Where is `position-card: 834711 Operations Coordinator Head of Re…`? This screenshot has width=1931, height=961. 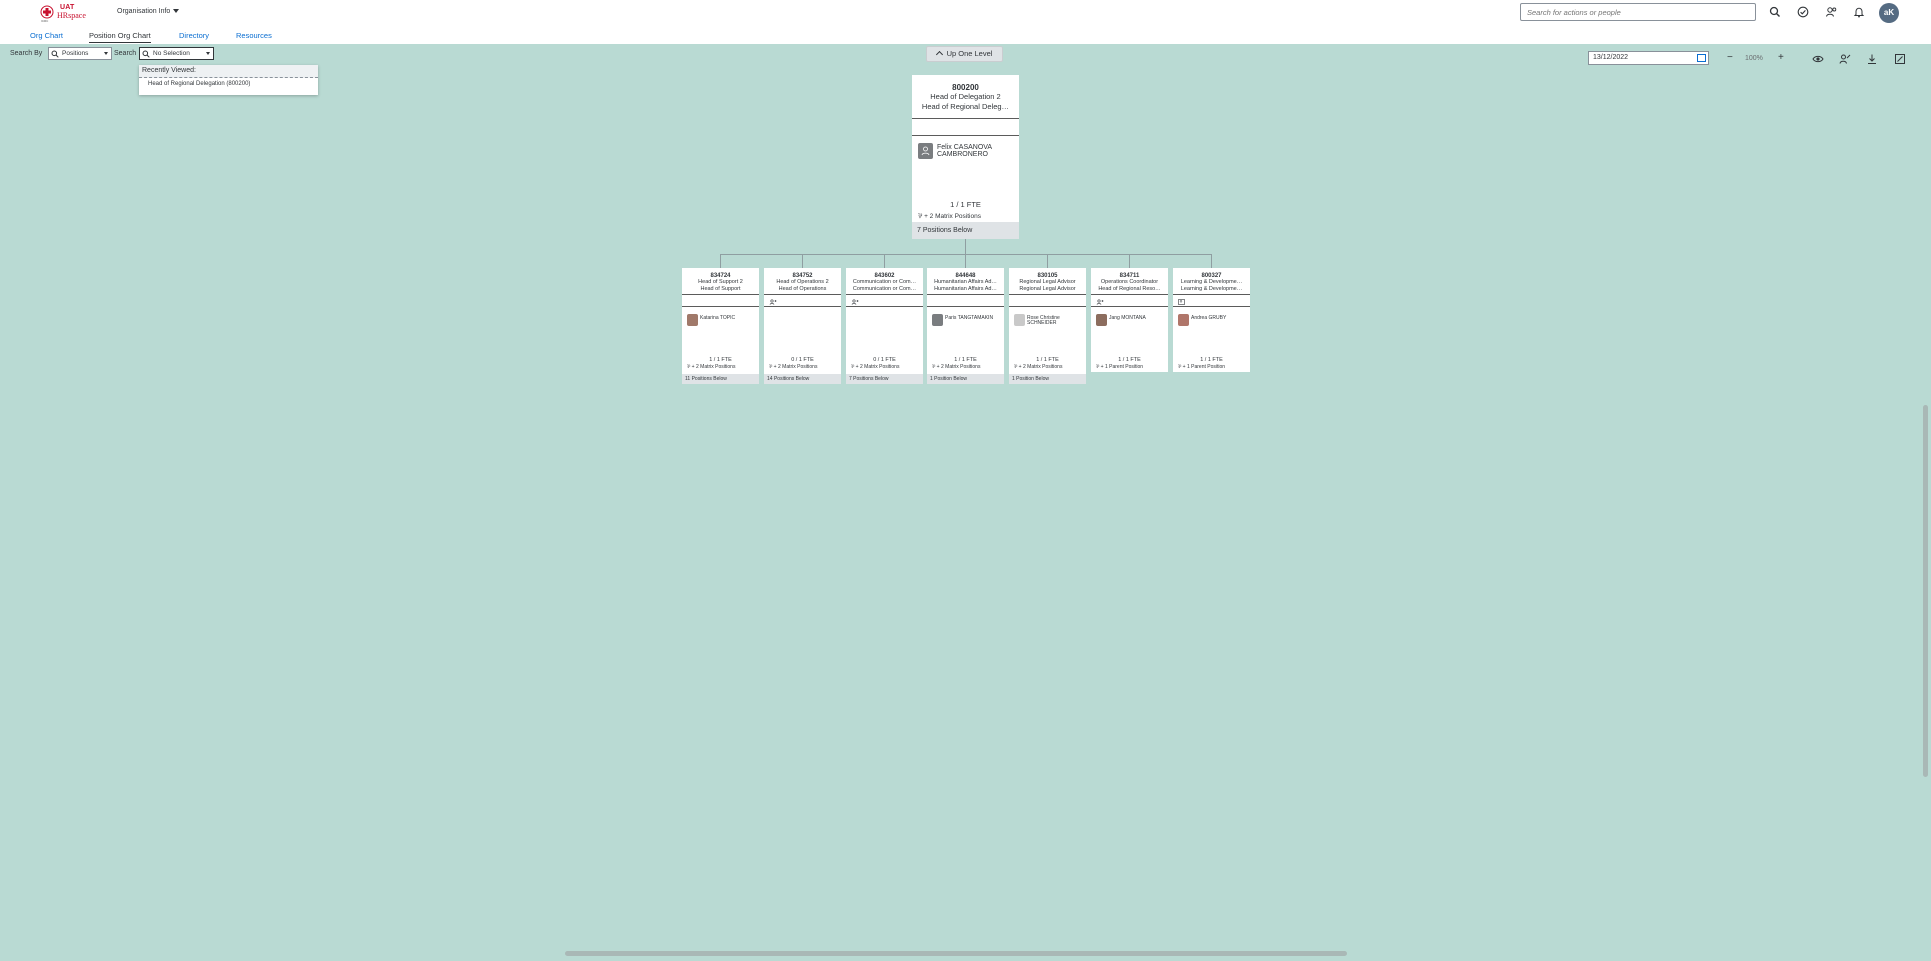
position-card: 834711 Operations Coordinator Head of Re… is located at coordinates (1129, 320).